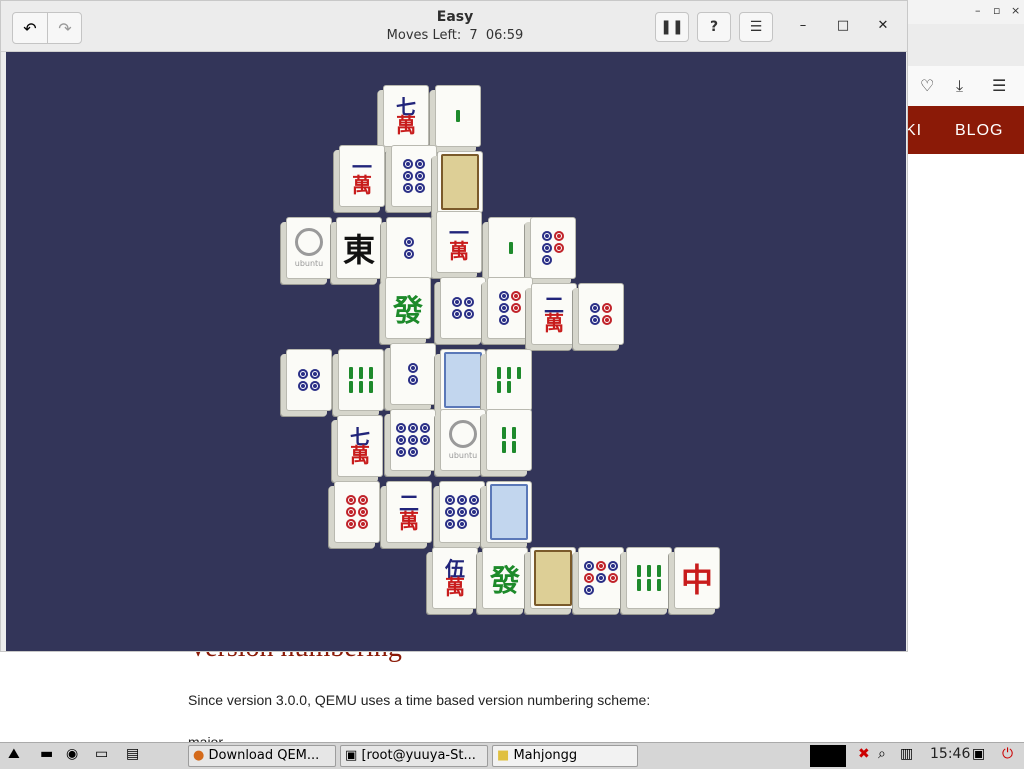 This screenshot has height=769, width=1024. What do you see at coordinates (455, 578) in the screenshot?
I see `tile-character: 伍萬` at bounding box center [455, 578].